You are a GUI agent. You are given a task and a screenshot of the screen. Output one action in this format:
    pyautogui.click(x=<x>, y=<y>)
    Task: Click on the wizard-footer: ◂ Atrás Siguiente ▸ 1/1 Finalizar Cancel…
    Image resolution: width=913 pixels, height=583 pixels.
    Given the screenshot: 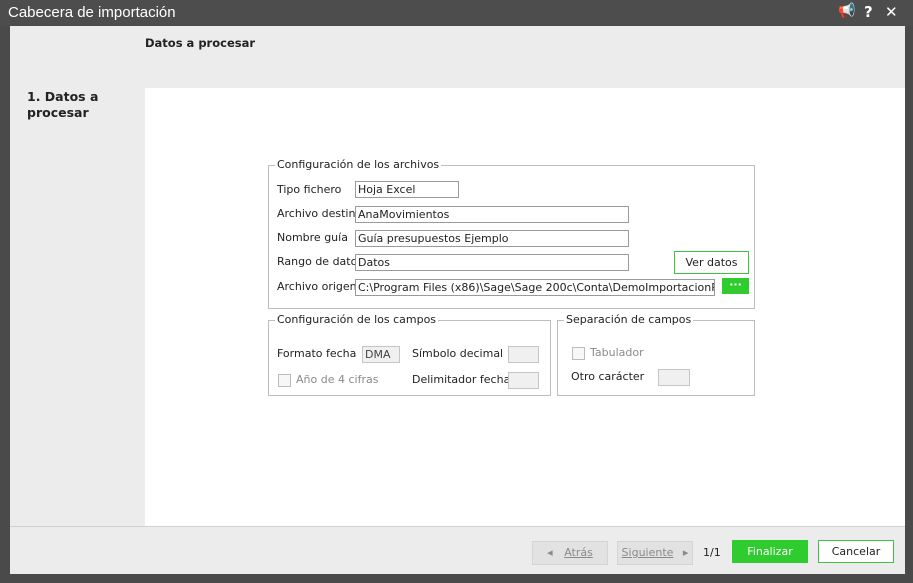 What is the action you would take?
    pyautogui.click(x=457, y=550)
    